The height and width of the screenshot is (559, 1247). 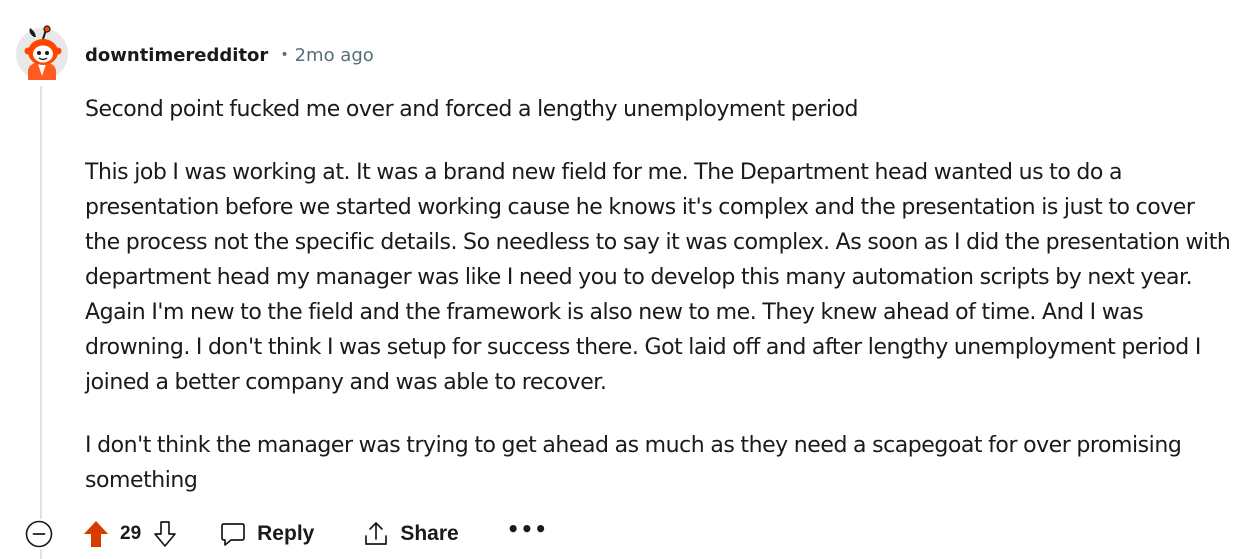 I want to click on upvote-button, so click(x=96, y=534).